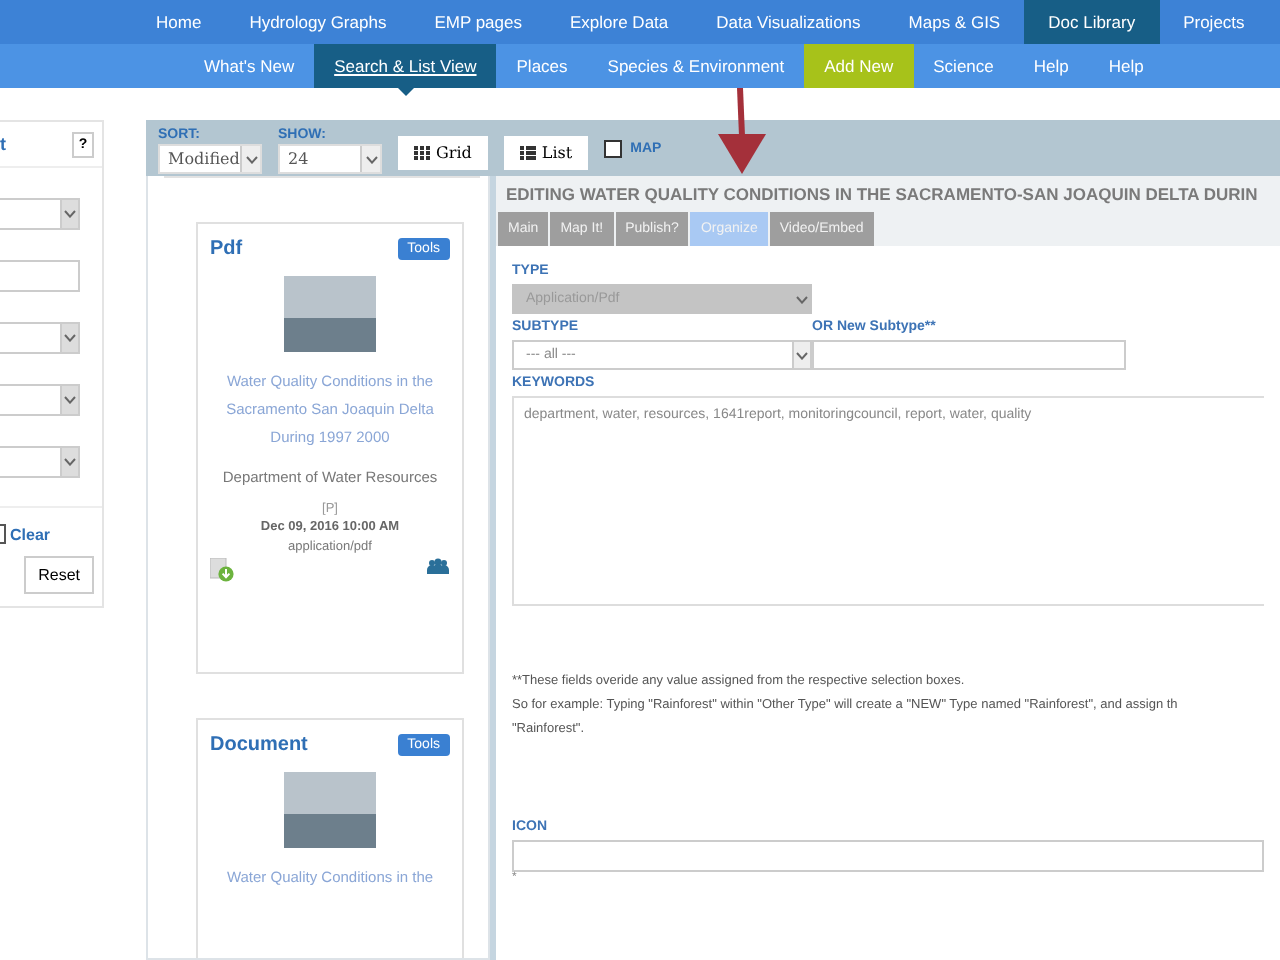 The width and height of the screenshot is (1280, 960). Describe the element at coordinates (1214, 22) in the screenshot. I see `nav-link: Projects` at that location.